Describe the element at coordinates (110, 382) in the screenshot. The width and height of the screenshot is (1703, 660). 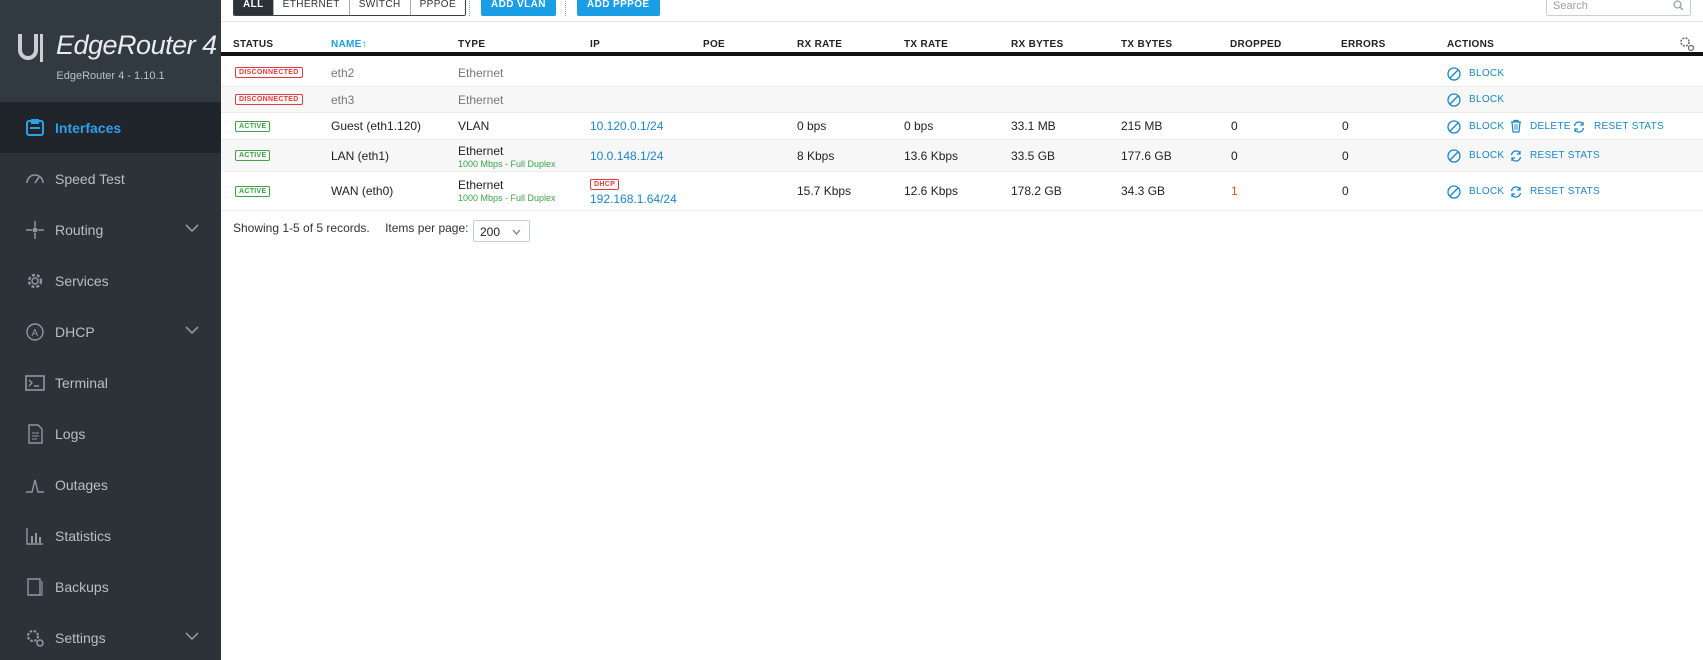
I see `sidebar-item-terminal: Terminal` at that location.